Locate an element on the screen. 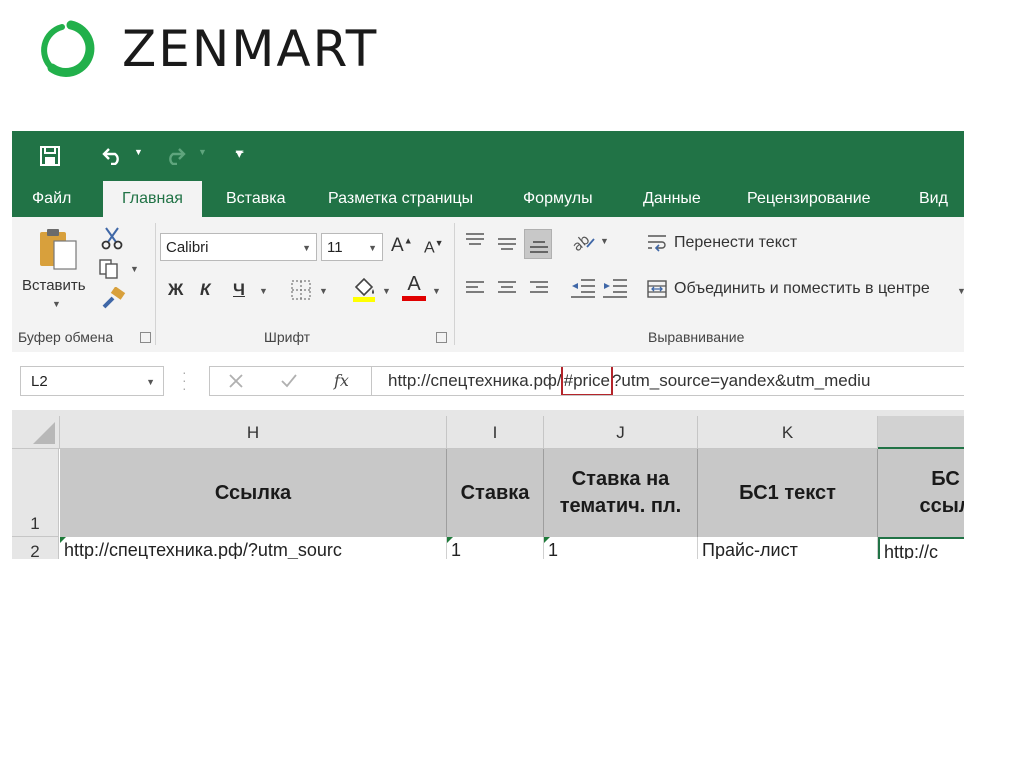  font-color-icon: A is located at coordinates (414, 284).